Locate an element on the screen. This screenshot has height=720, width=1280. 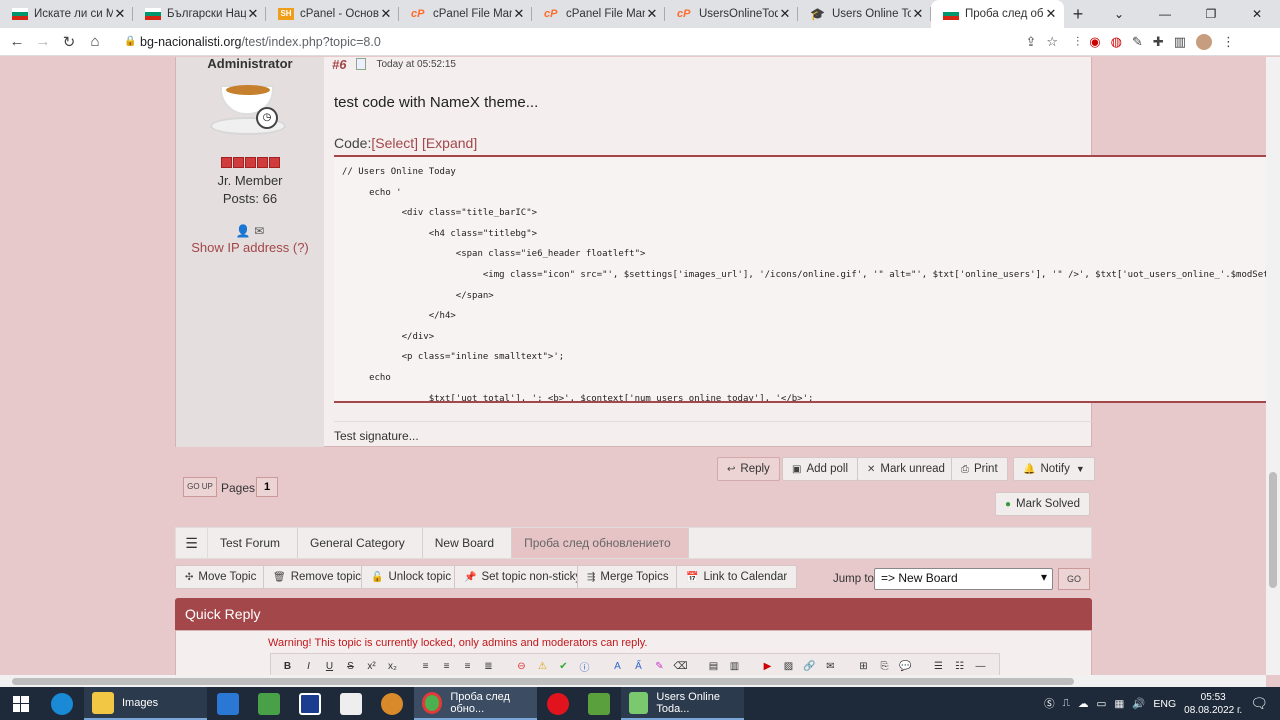
align-right-icon: ≡ is located at coordinates (467, 666).